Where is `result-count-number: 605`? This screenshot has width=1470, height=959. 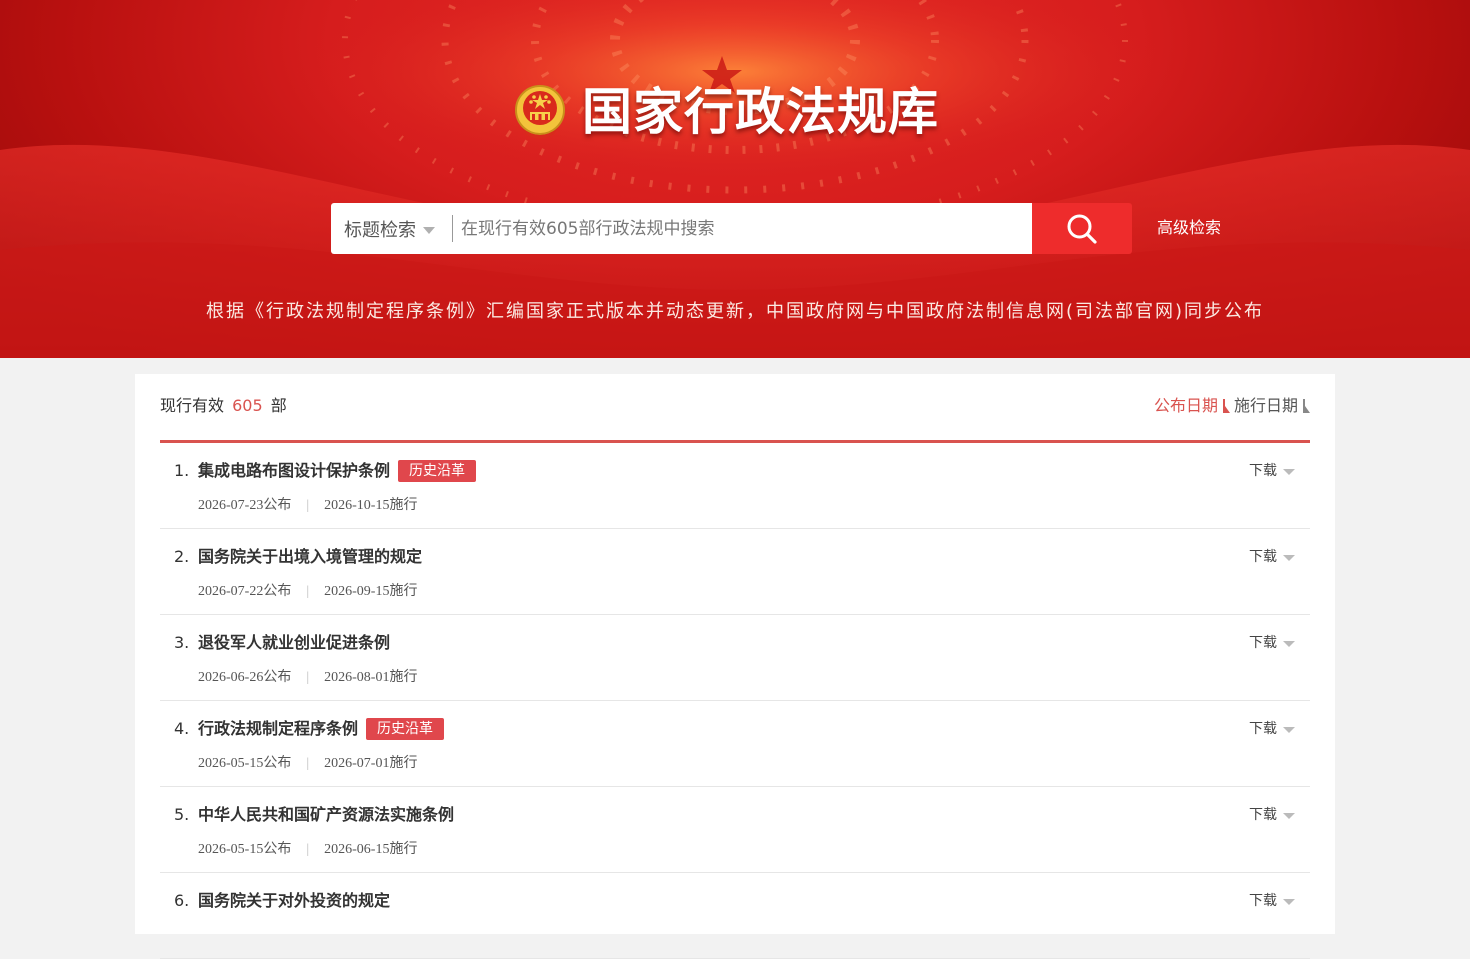
result-count-number: 605 is located at coordinates (247, 405).